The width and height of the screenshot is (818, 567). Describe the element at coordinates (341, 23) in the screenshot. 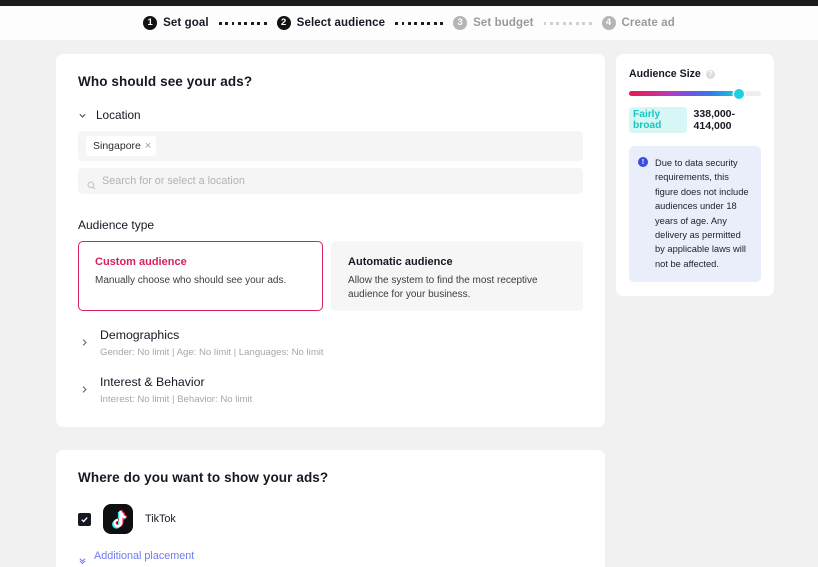

I see `step-label: Select audience` at that location.